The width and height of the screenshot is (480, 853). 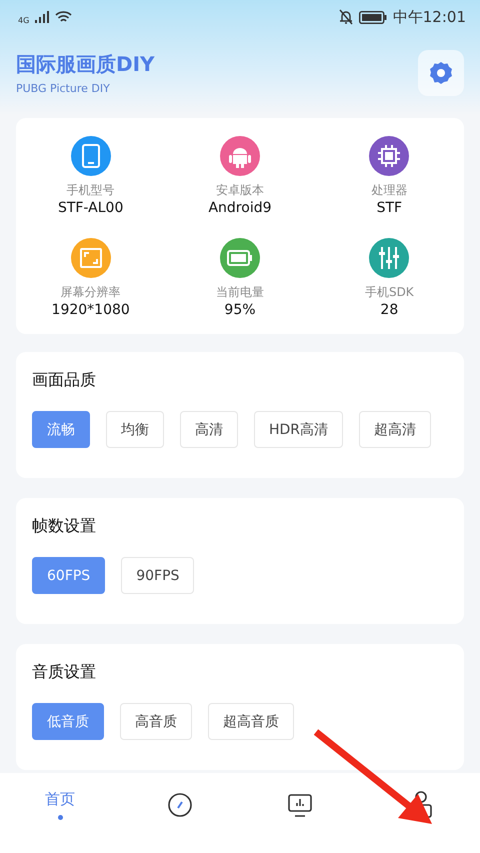 I want to click on tablet-icon, so click(x=91, y=156).